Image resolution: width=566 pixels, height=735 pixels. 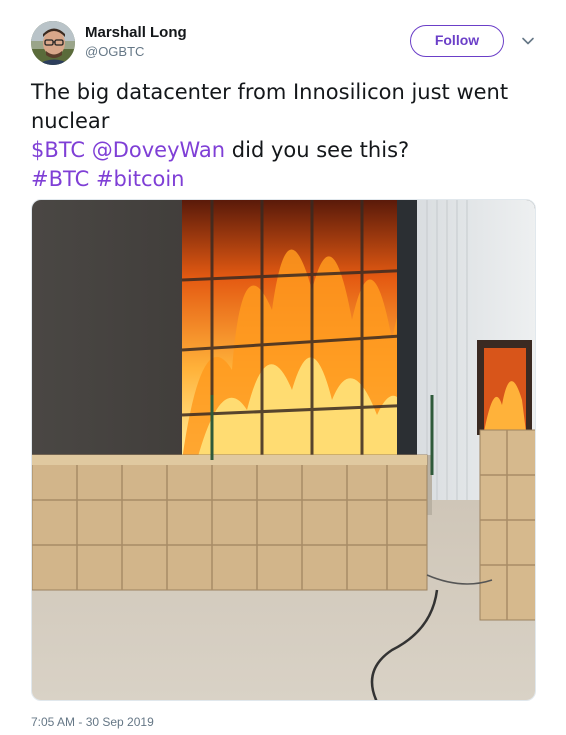 I want to click on tweet-text-line: $BTC @DoveyWan did you see this?, so click(x=286, y=150).